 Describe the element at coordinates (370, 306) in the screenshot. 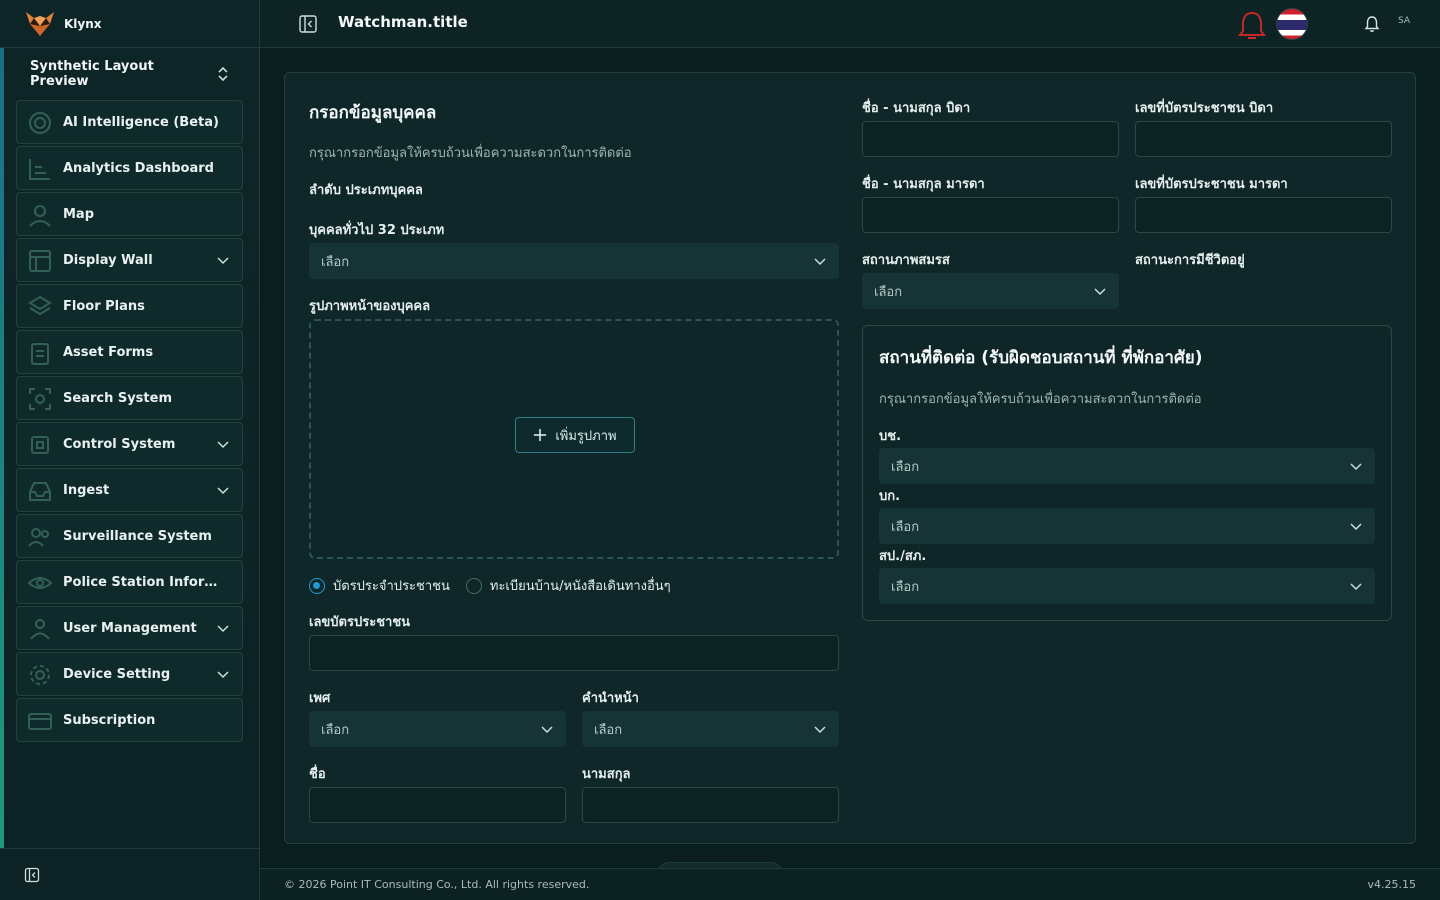

I see `face-photo-label: รูปภาพหน้าของบุคคล` at that location.